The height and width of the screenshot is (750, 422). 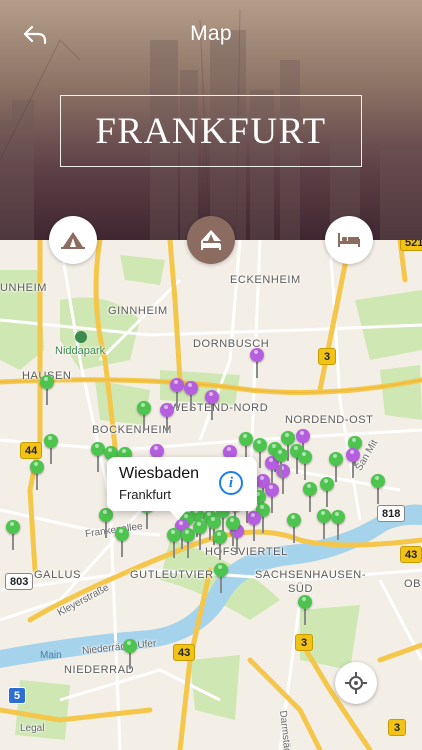 What do you see at coordinates (182, 488) in the screenshot?
I see `map-callout: Wiesbaden Frankfurt i` at bounding box center [182, 488].